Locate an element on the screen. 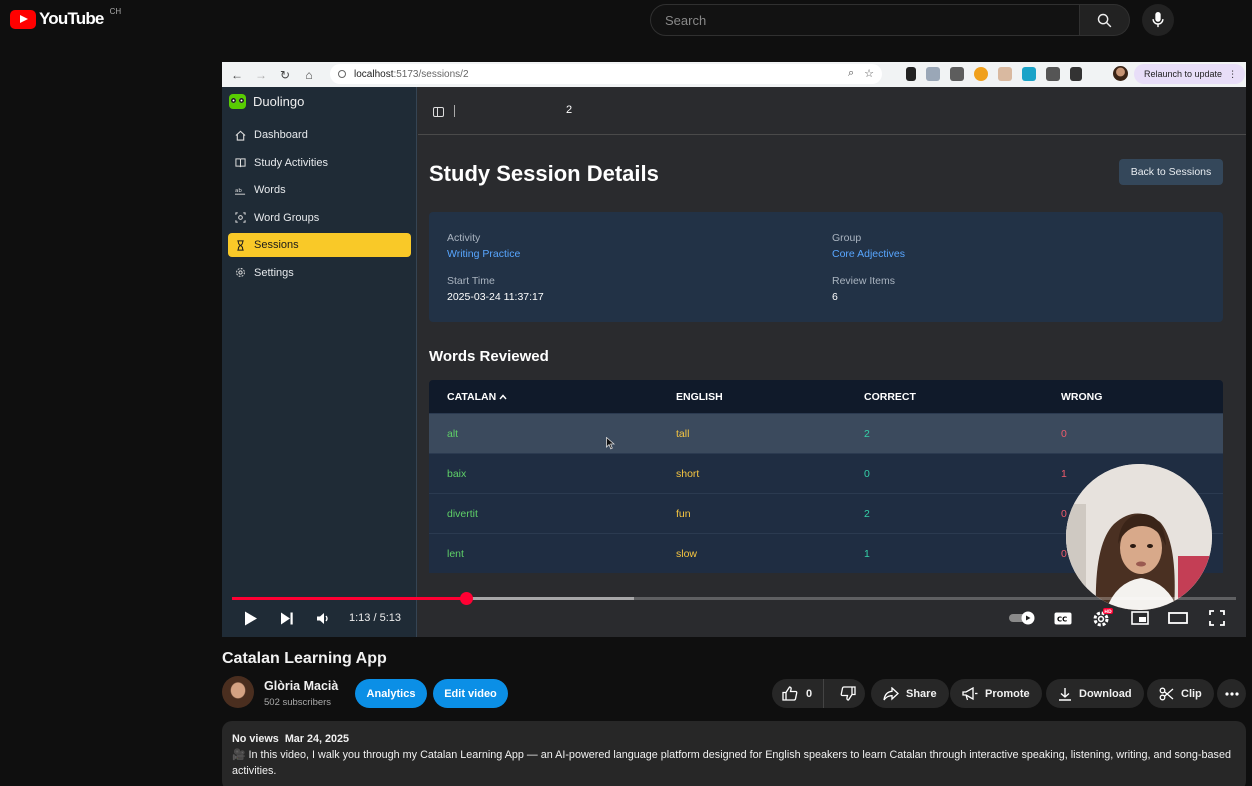 The height and width of the screenshot is (786, 1252). site-info-icon is located at coordinates (342, 74).